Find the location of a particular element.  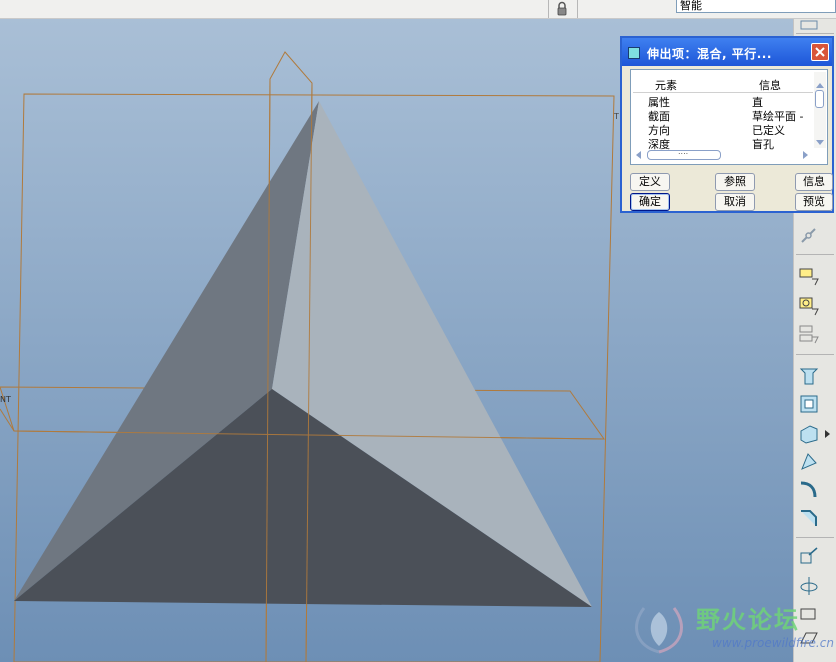

close-icon is located at coordinates (820, 52).